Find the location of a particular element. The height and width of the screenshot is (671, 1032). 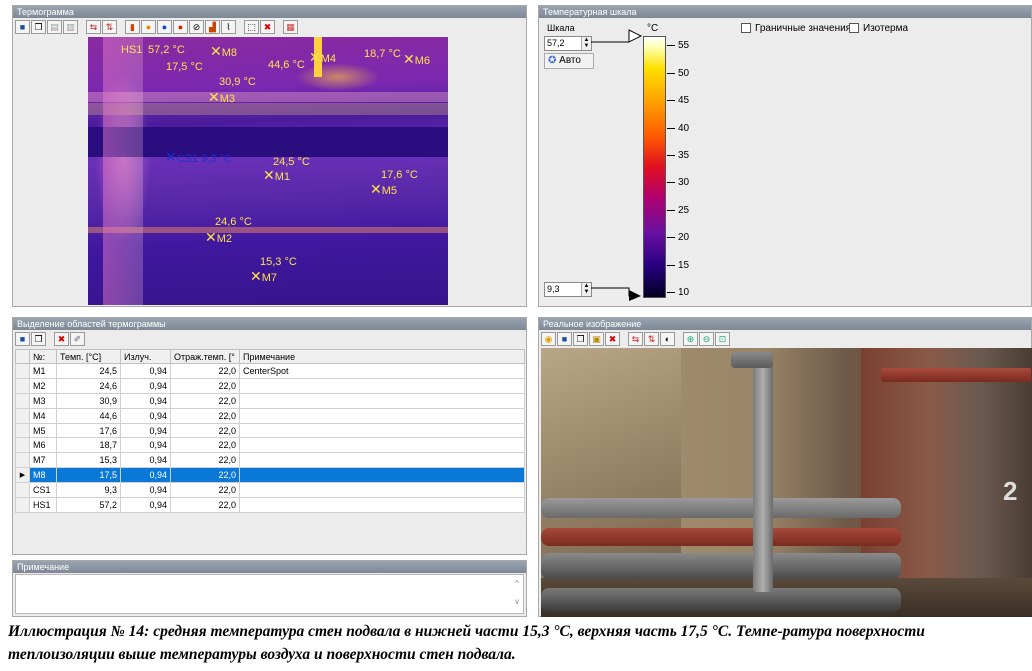

grid-icon: ▦ is located at coordinates (290, 27).